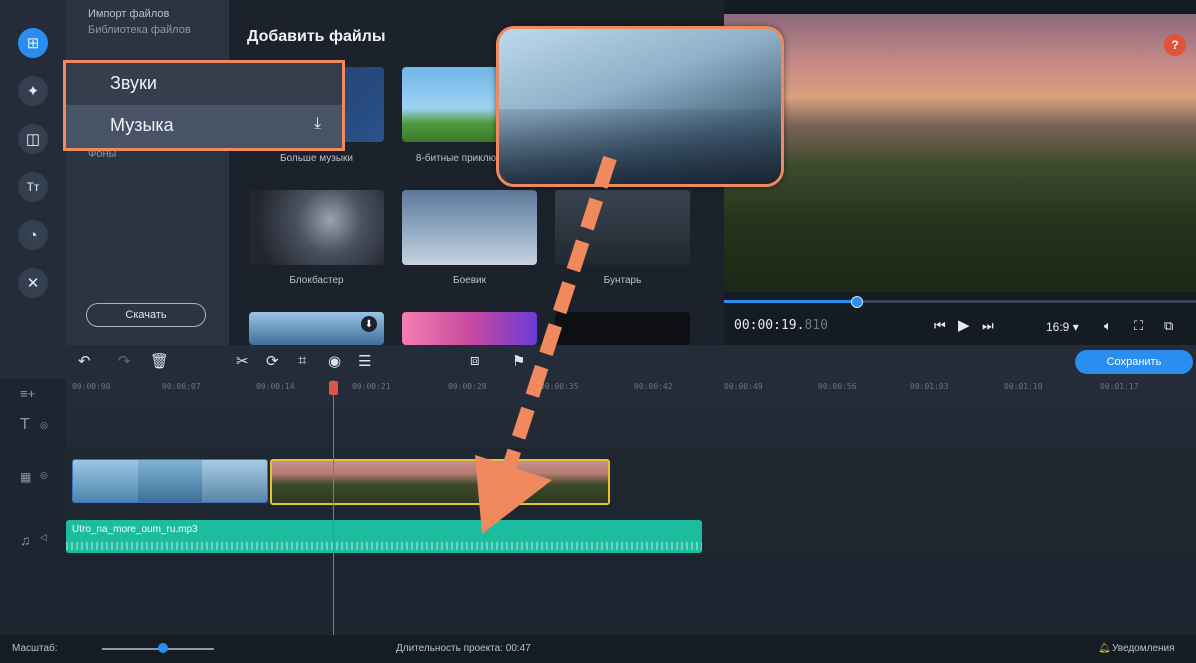 Image resolution: width=1196 pixels, height=663 pixels. What do you see at coordinates (1062, 327) in the screenshot?
I see `aspect-ratio-select: 16:9 ▾` at bounding box center [1062, 327].